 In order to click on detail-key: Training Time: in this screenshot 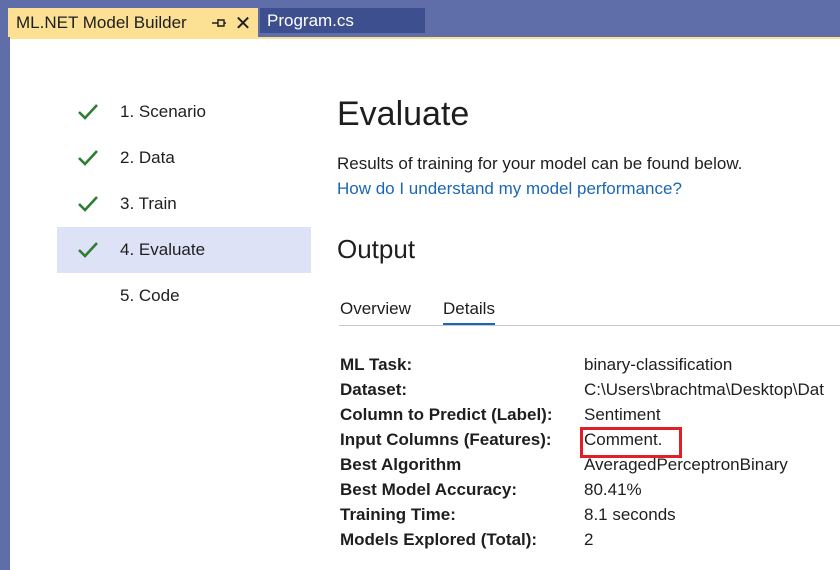, I will do `click(398, 514)`.